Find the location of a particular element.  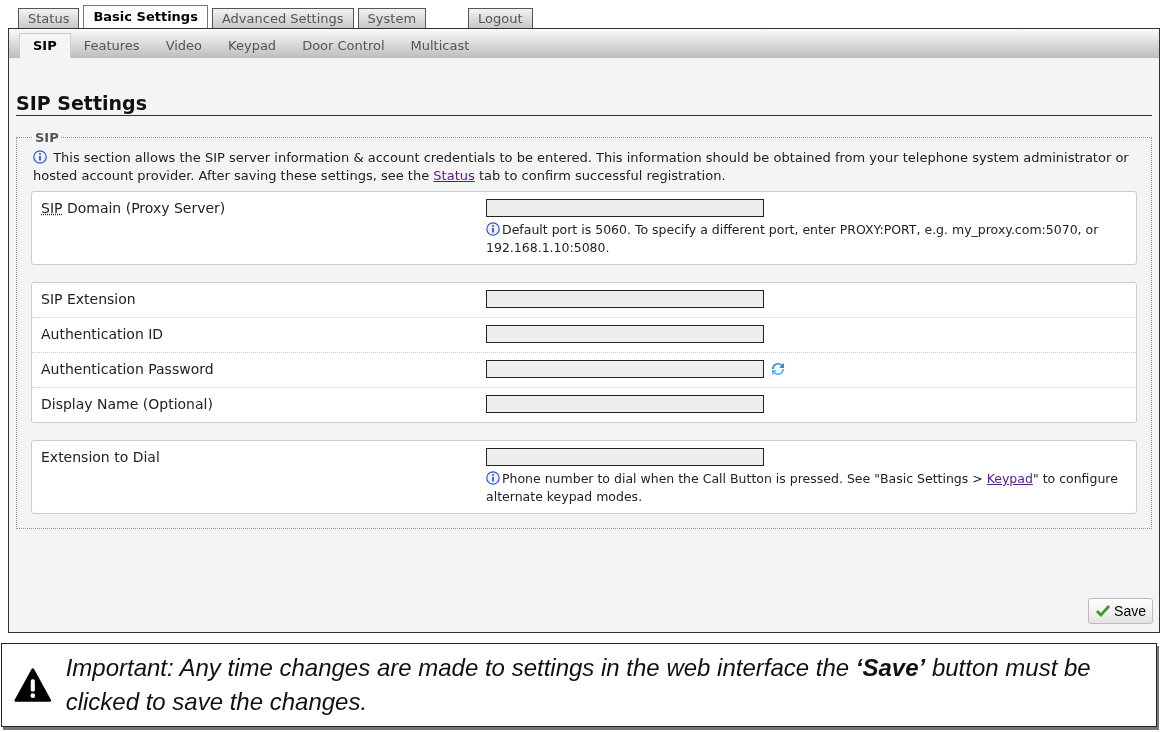

field-label: Display Name (Optional) is located at coordinates (127, 404).